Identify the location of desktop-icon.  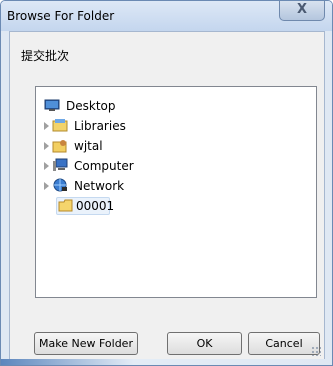
(52, 105).